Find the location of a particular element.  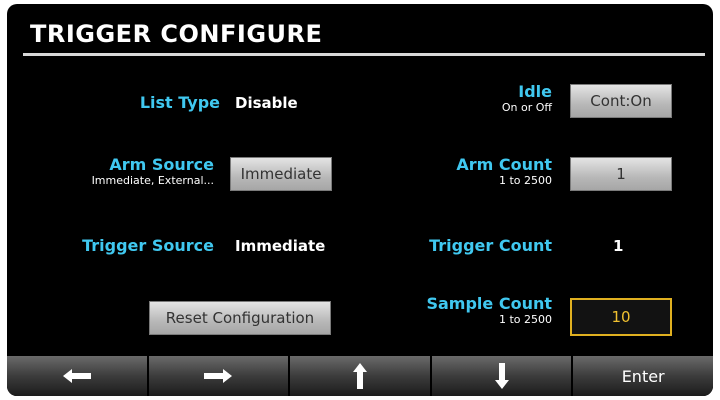

enter-softkey: Enter is located at coordinates (643, 376).